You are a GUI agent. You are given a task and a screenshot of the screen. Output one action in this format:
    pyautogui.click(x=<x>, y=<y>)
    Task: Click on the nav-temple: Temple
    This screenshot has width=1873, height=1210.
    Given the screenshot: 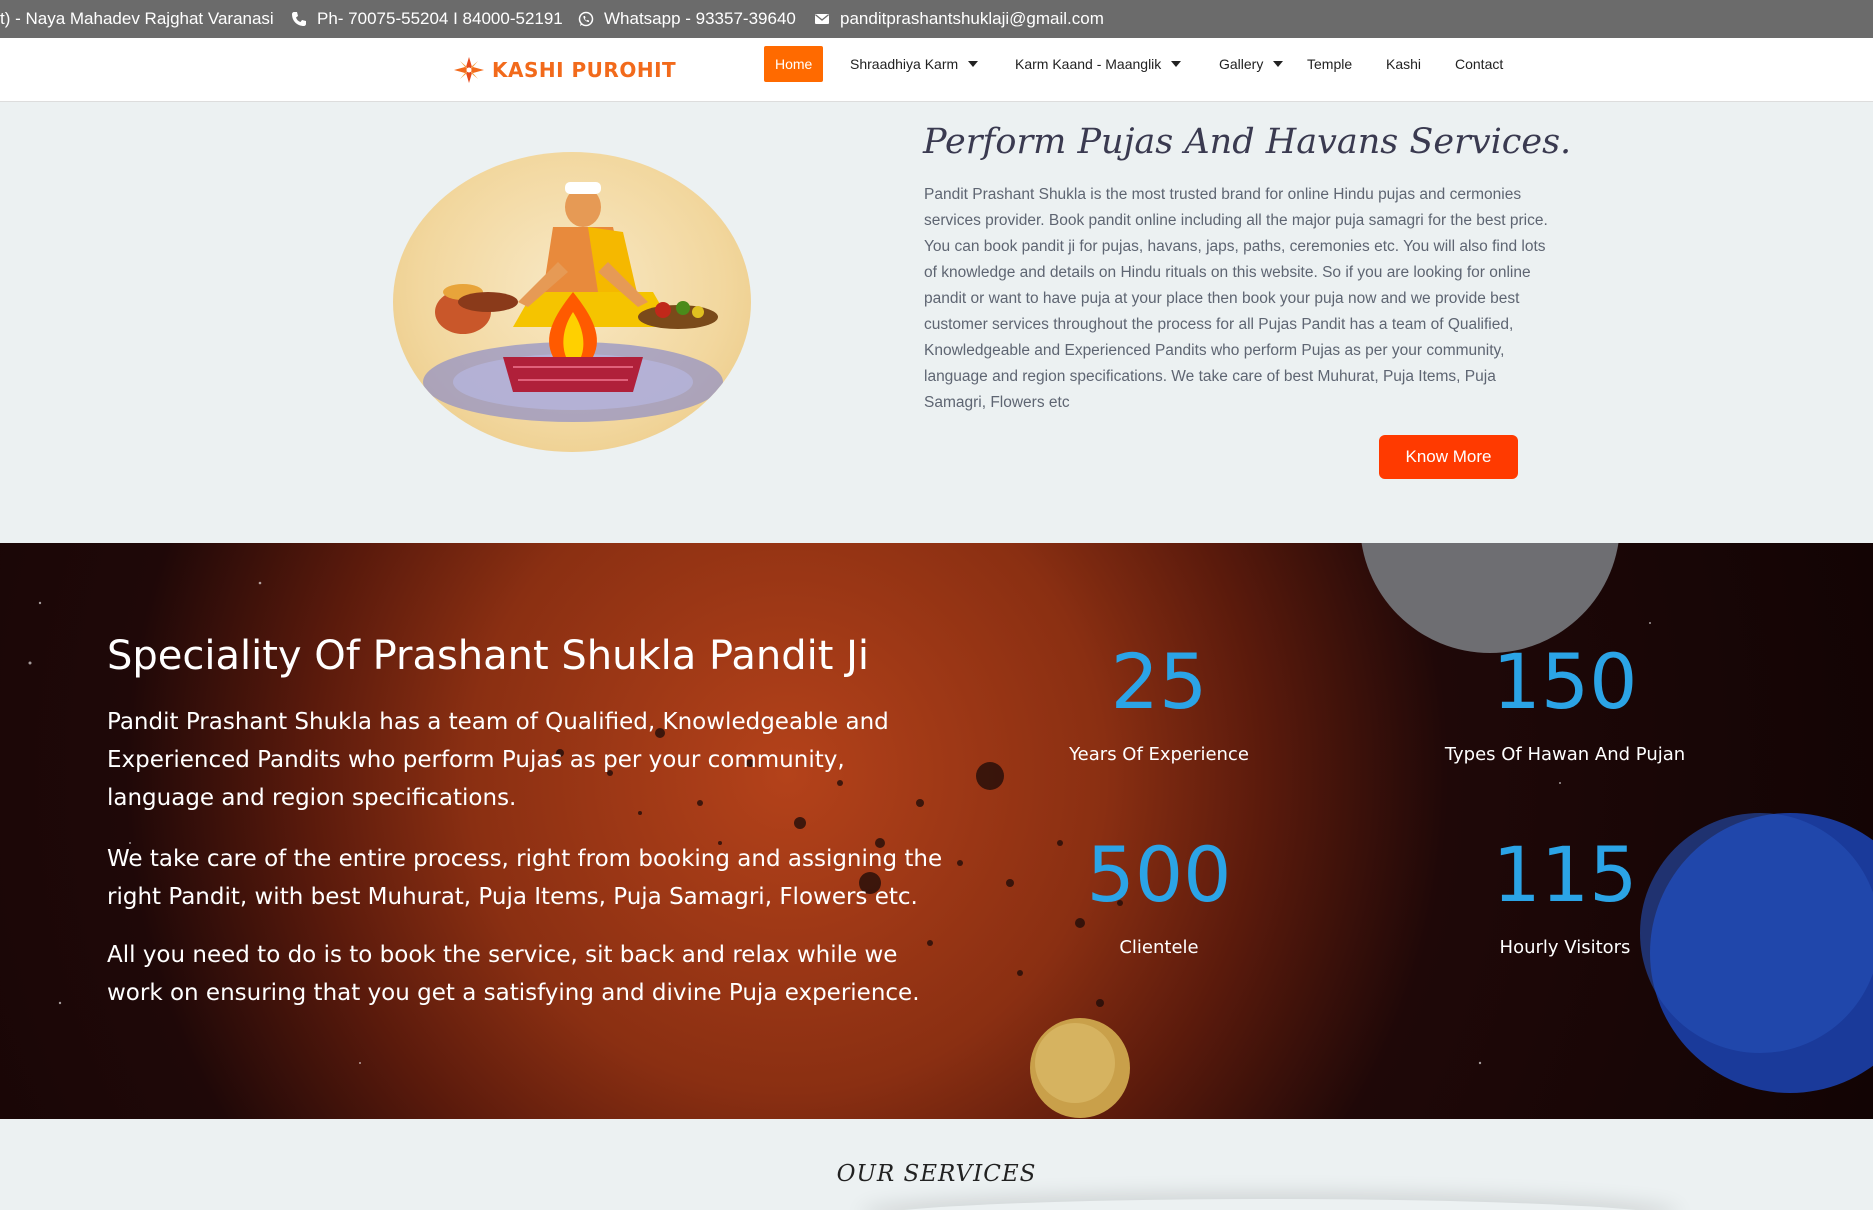 What is the action you would take?
    pyautogui.click(x=1329, y=64)
    